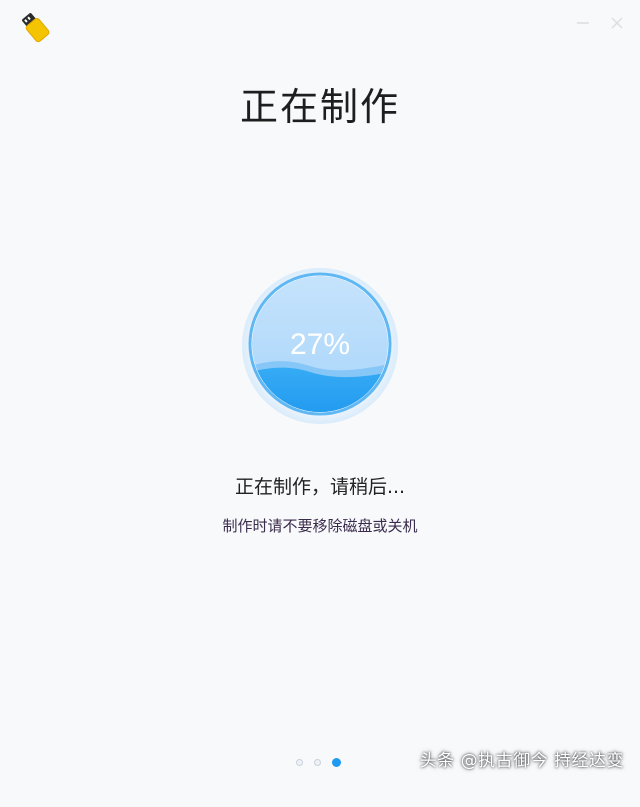  What do you see at coordinates (319, 107) in the screenshot?
I see `page-title: 正在制作` at bounding box center [319, 107].